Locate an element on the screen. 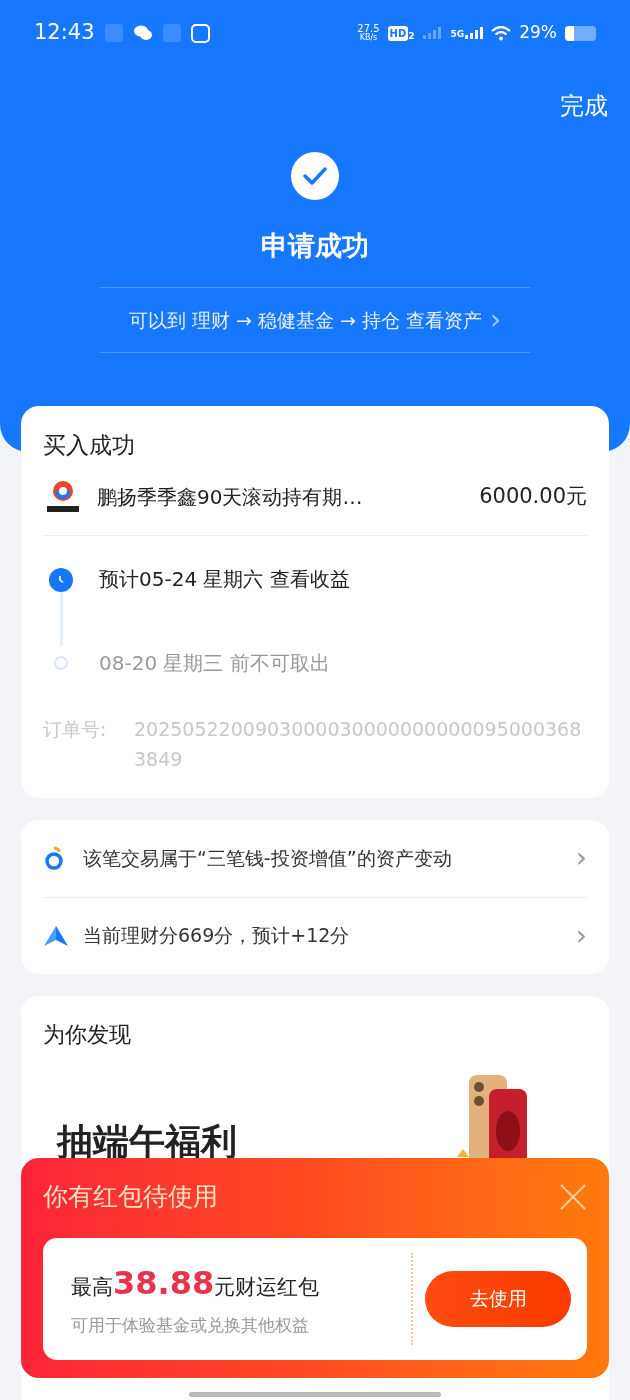 Image resolution: width=630 pixels, height=1400 pixels. triangle-logo-icon is located at coordinates (56, 935).